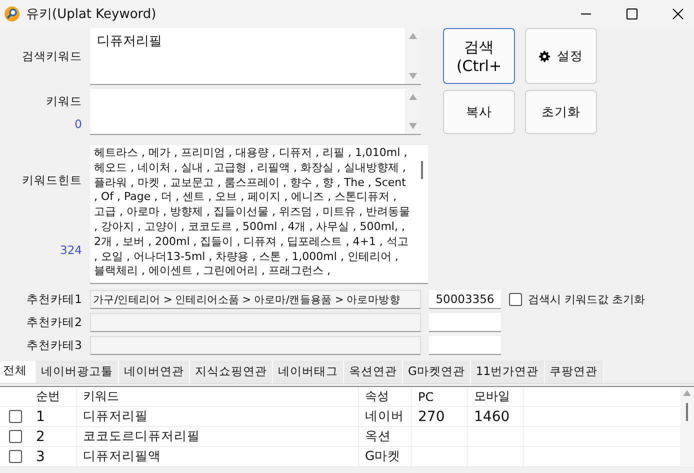 The image size is (694, 473). What do you see at coordinates (308, 372) in the screenshot?
I see `tab: 네이버태그` at bounding box center [308, 372].